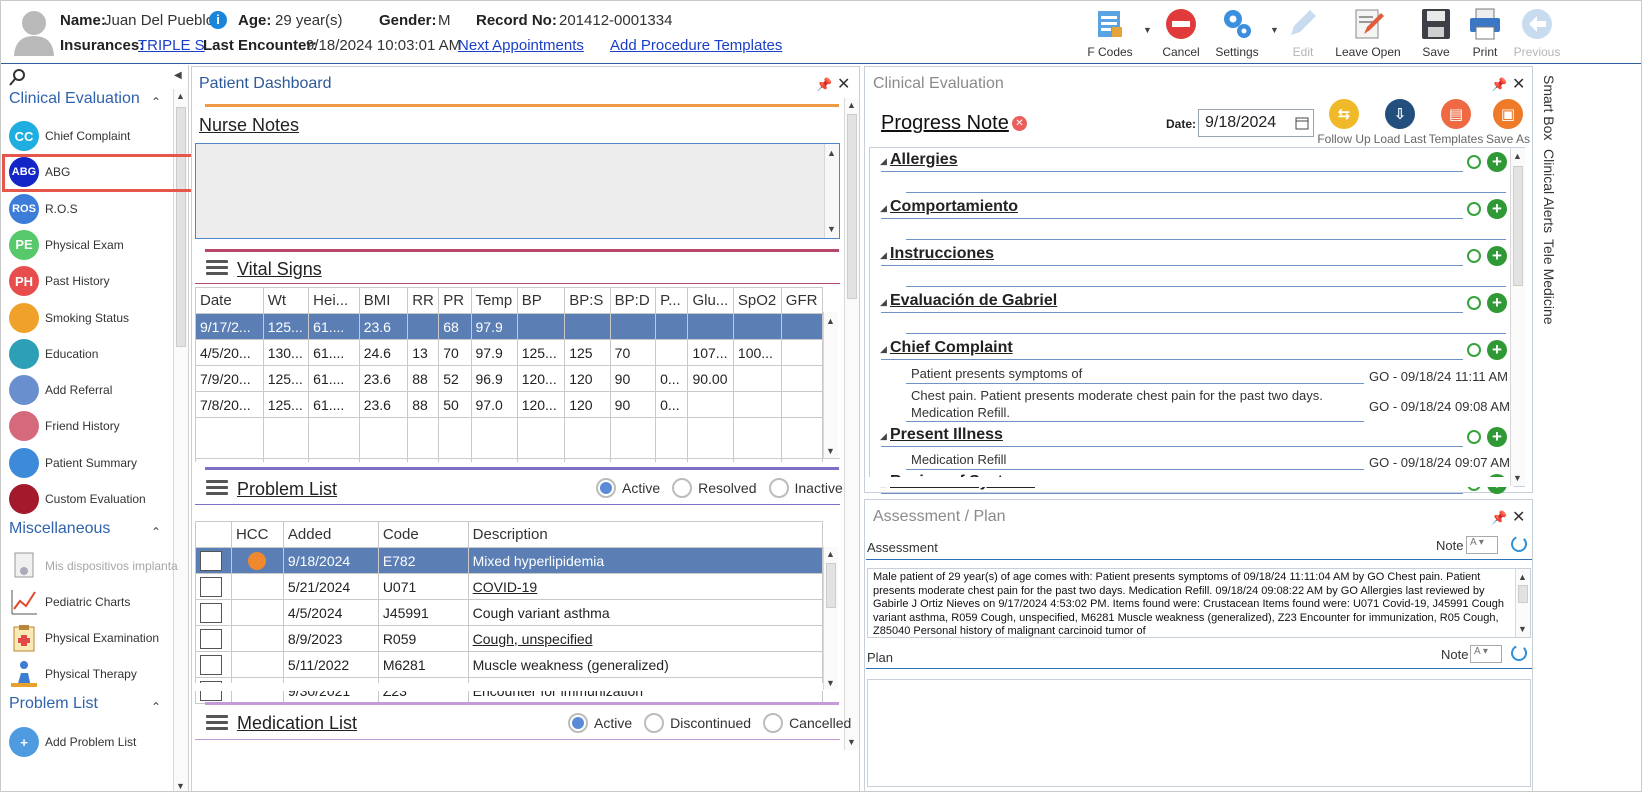 The height and width of the screenshot is (792, 1642). Describe the element at coordinates (1256, 123) in the screenshot. I see `date-field: 9/18/2024` at that location.